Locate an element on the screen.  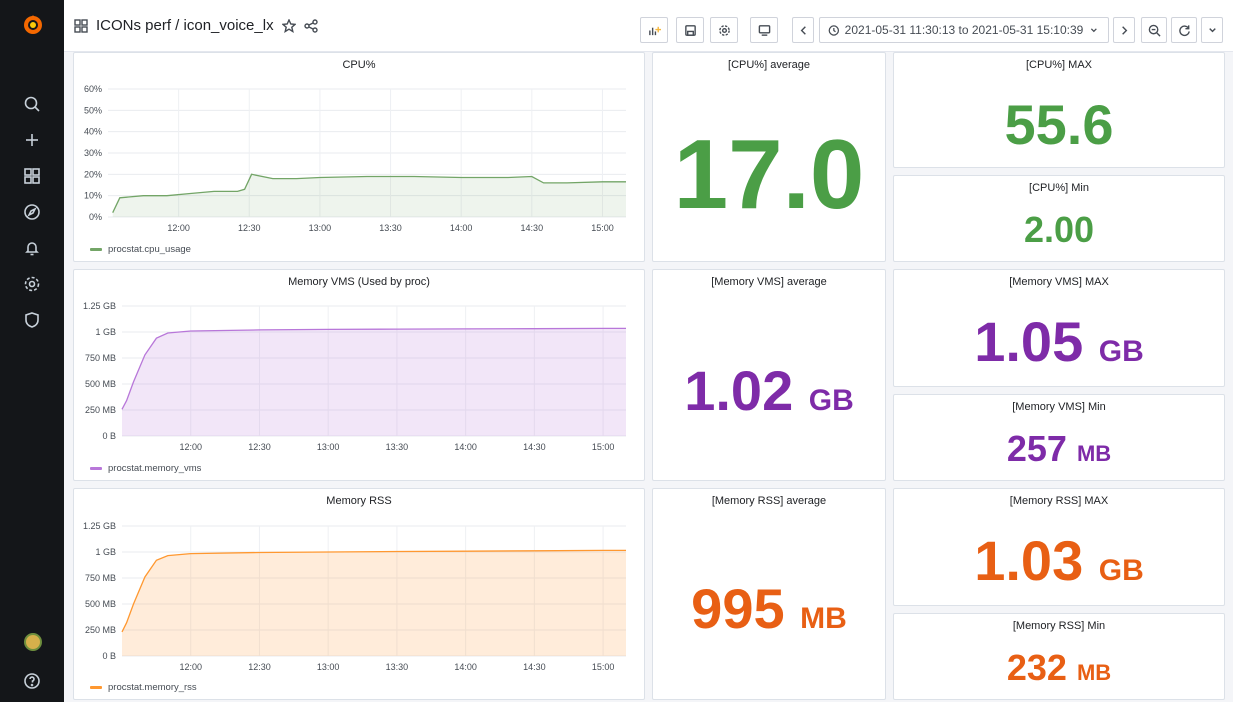
y-tick-label: 750 MB is located at coordinates (100, 578).